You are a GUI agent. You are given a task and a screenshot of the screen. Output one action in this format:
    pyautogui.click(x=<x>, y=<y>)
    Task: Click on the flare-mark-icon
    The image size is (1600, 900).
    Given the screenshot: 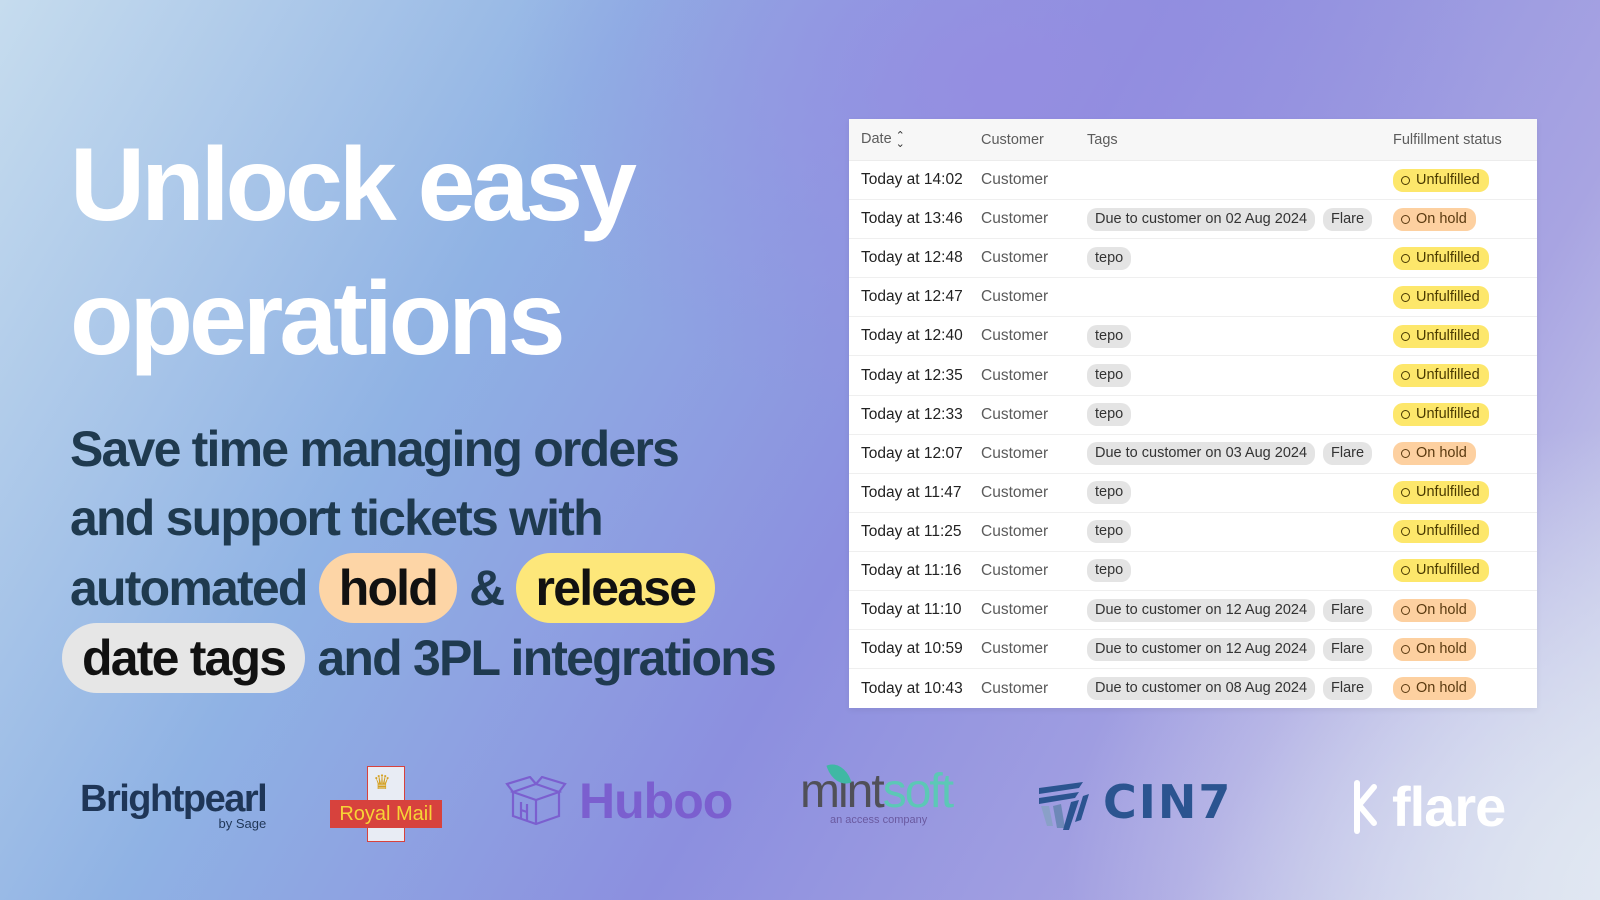 What is the action you would take?
    pyautogui.click(x=1365, y=806)
    